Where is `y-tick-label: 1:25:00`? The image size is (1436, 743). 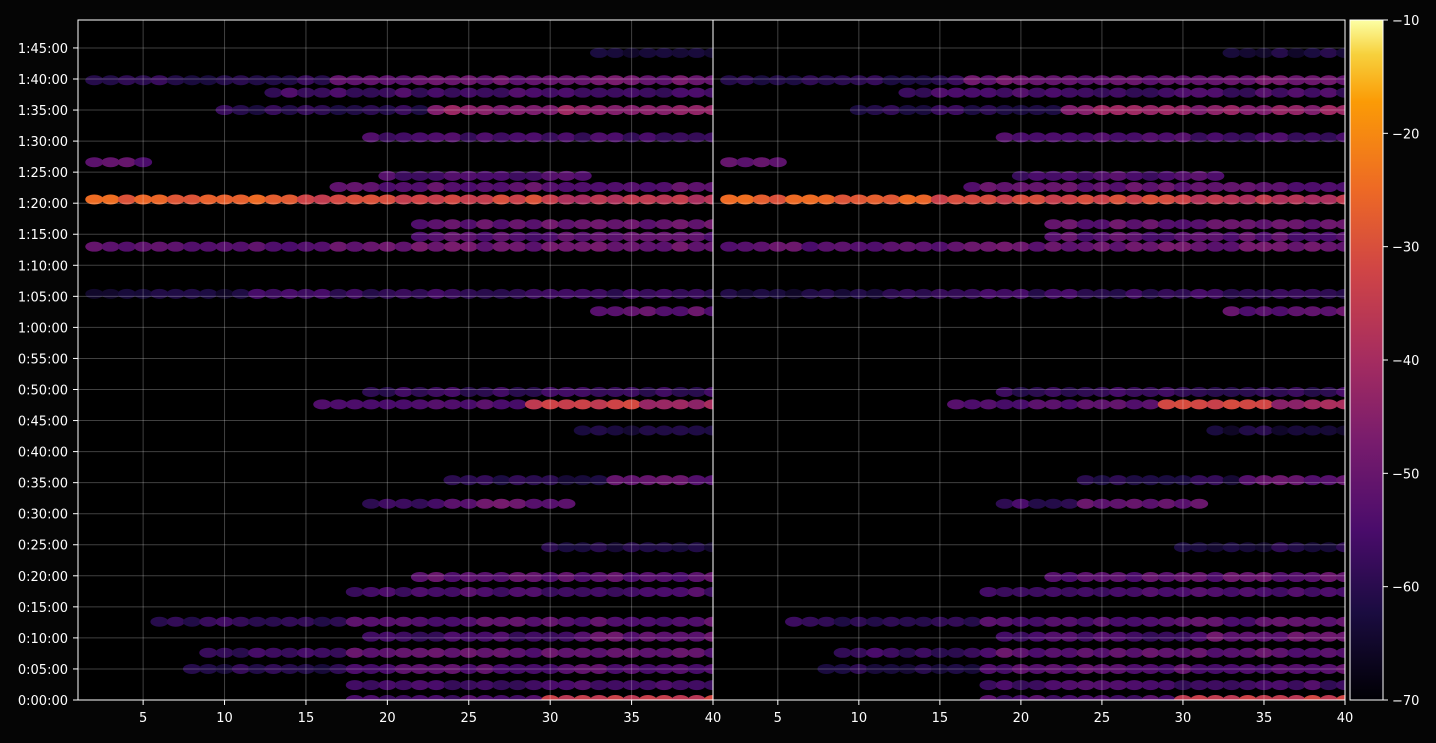
y-tick-label: 1:25:00 is located at coordinates (43, 173).